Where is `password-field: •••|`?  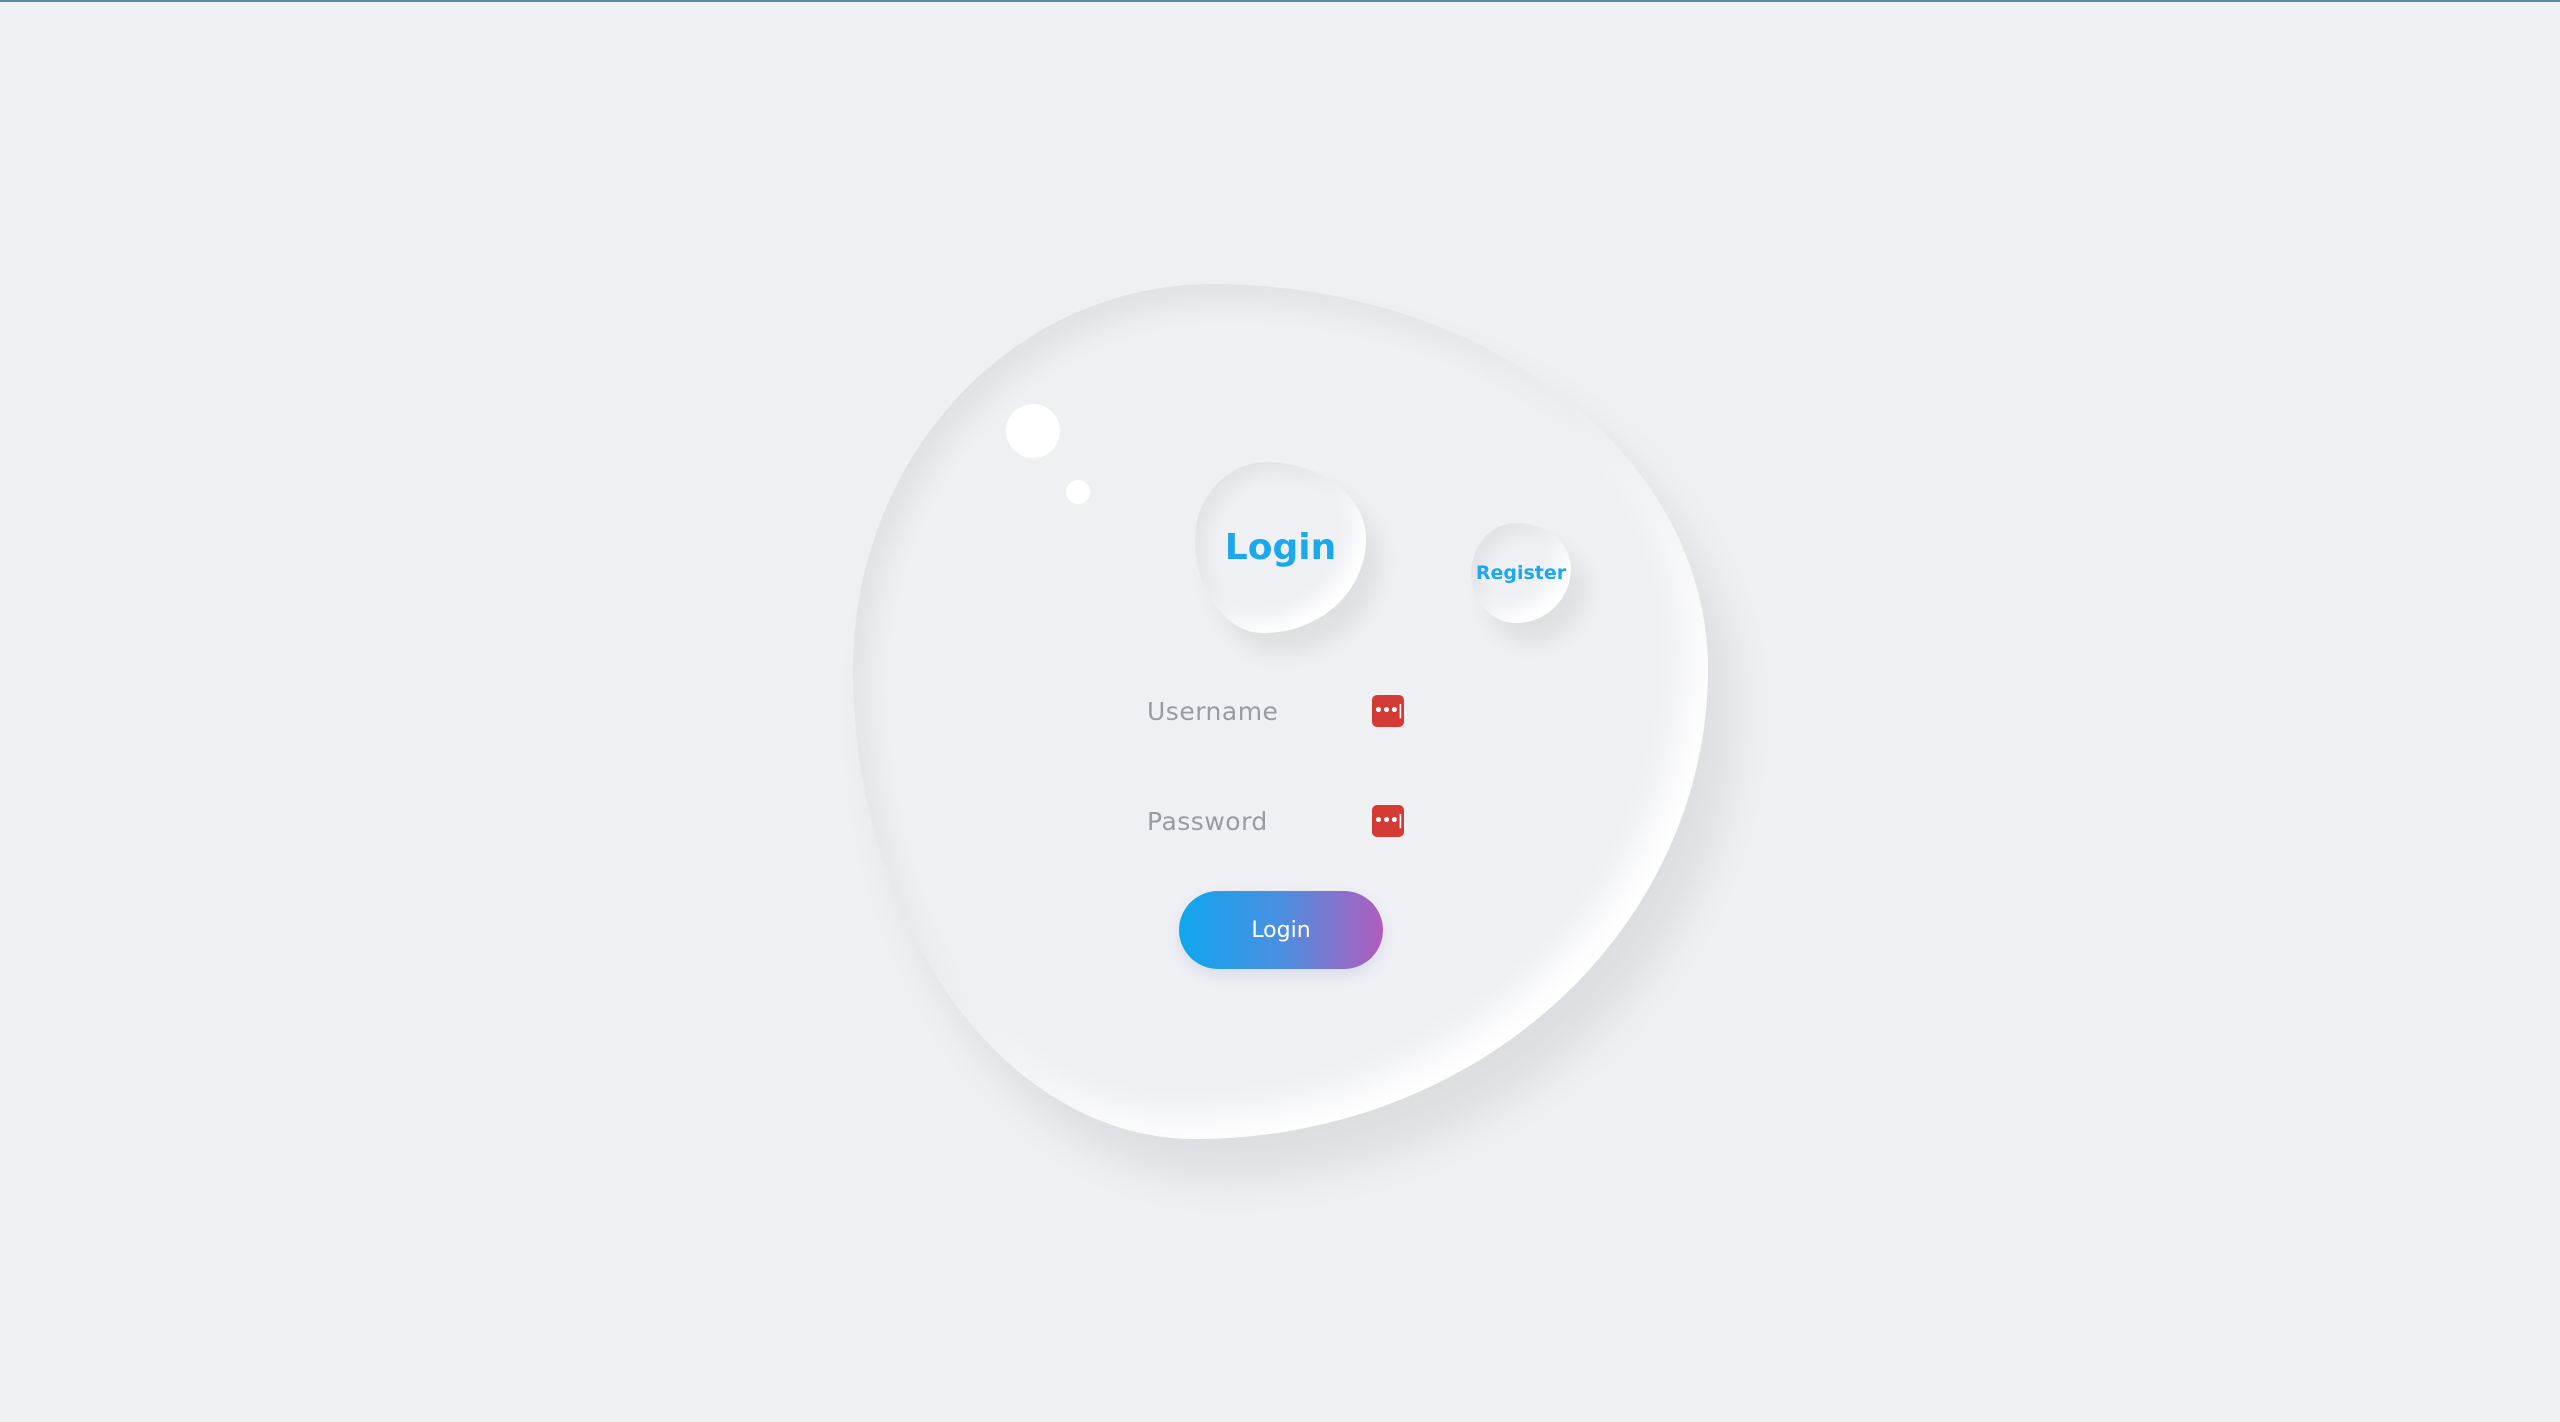 password-field: •••| is located at coordinates (1277, 821).